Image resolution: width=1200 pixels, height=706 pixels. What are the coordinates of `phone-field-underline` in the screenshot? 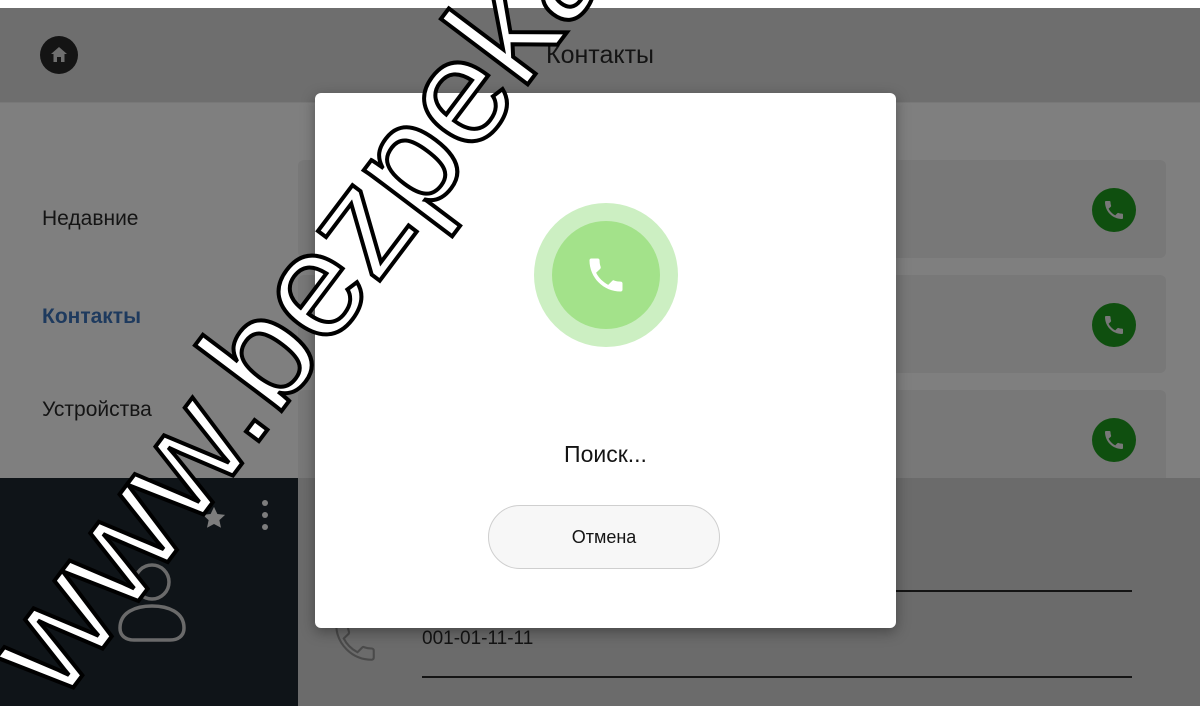 It's located at (777, 677).